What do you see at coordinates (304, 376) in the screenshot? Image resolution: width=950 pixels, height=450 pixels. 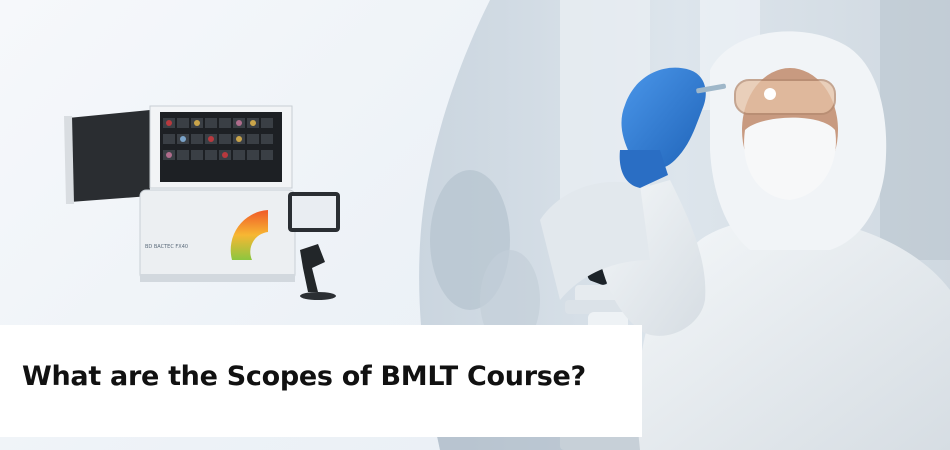 I see `page-title: What are the Scopes of BMLT Course?` at bounding box center [304, 376].